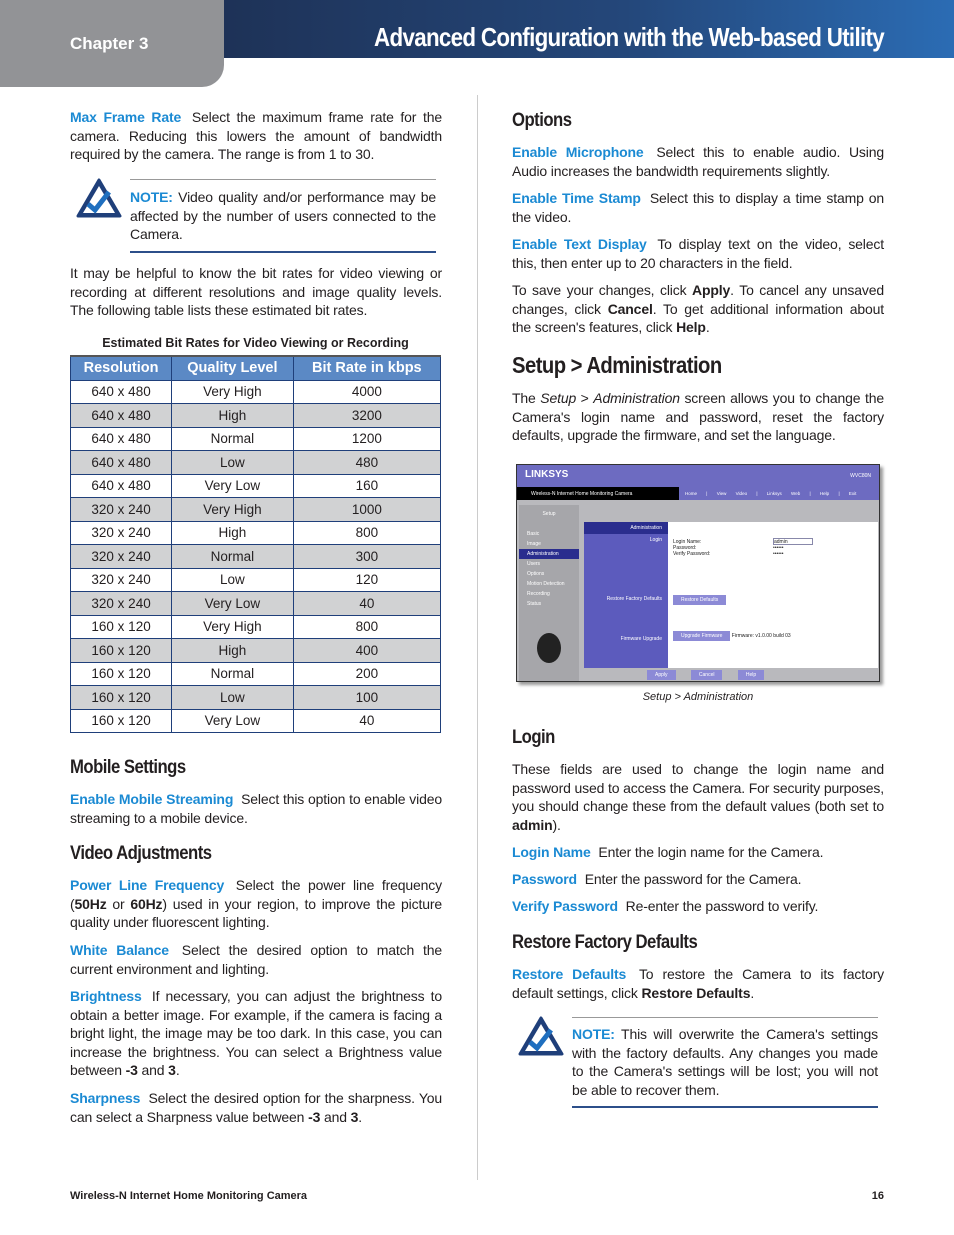 The image size is (954, 1235). What do you see at coordinates (565, 906) in the screenshot?
I see `term-label: Verify Password` at bounding box center [565, 906].